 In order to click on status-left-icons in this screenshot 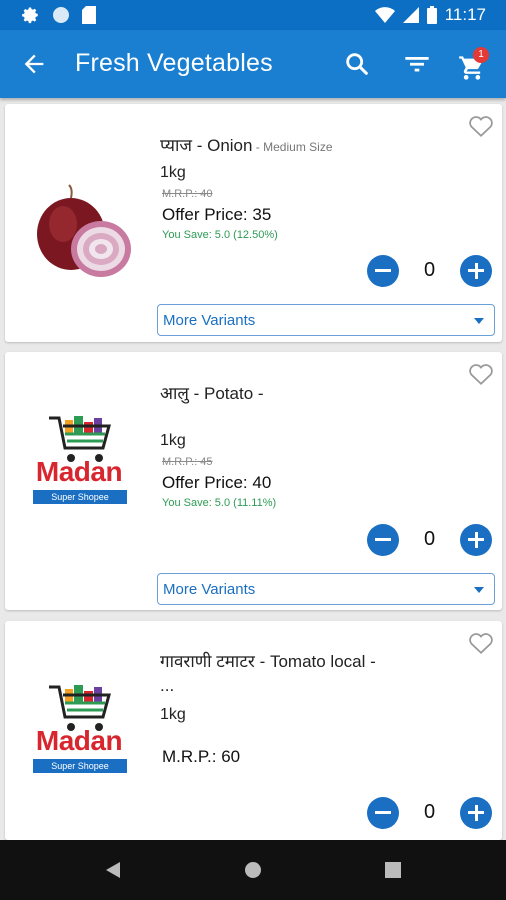, I will do `click(59, 15)`.